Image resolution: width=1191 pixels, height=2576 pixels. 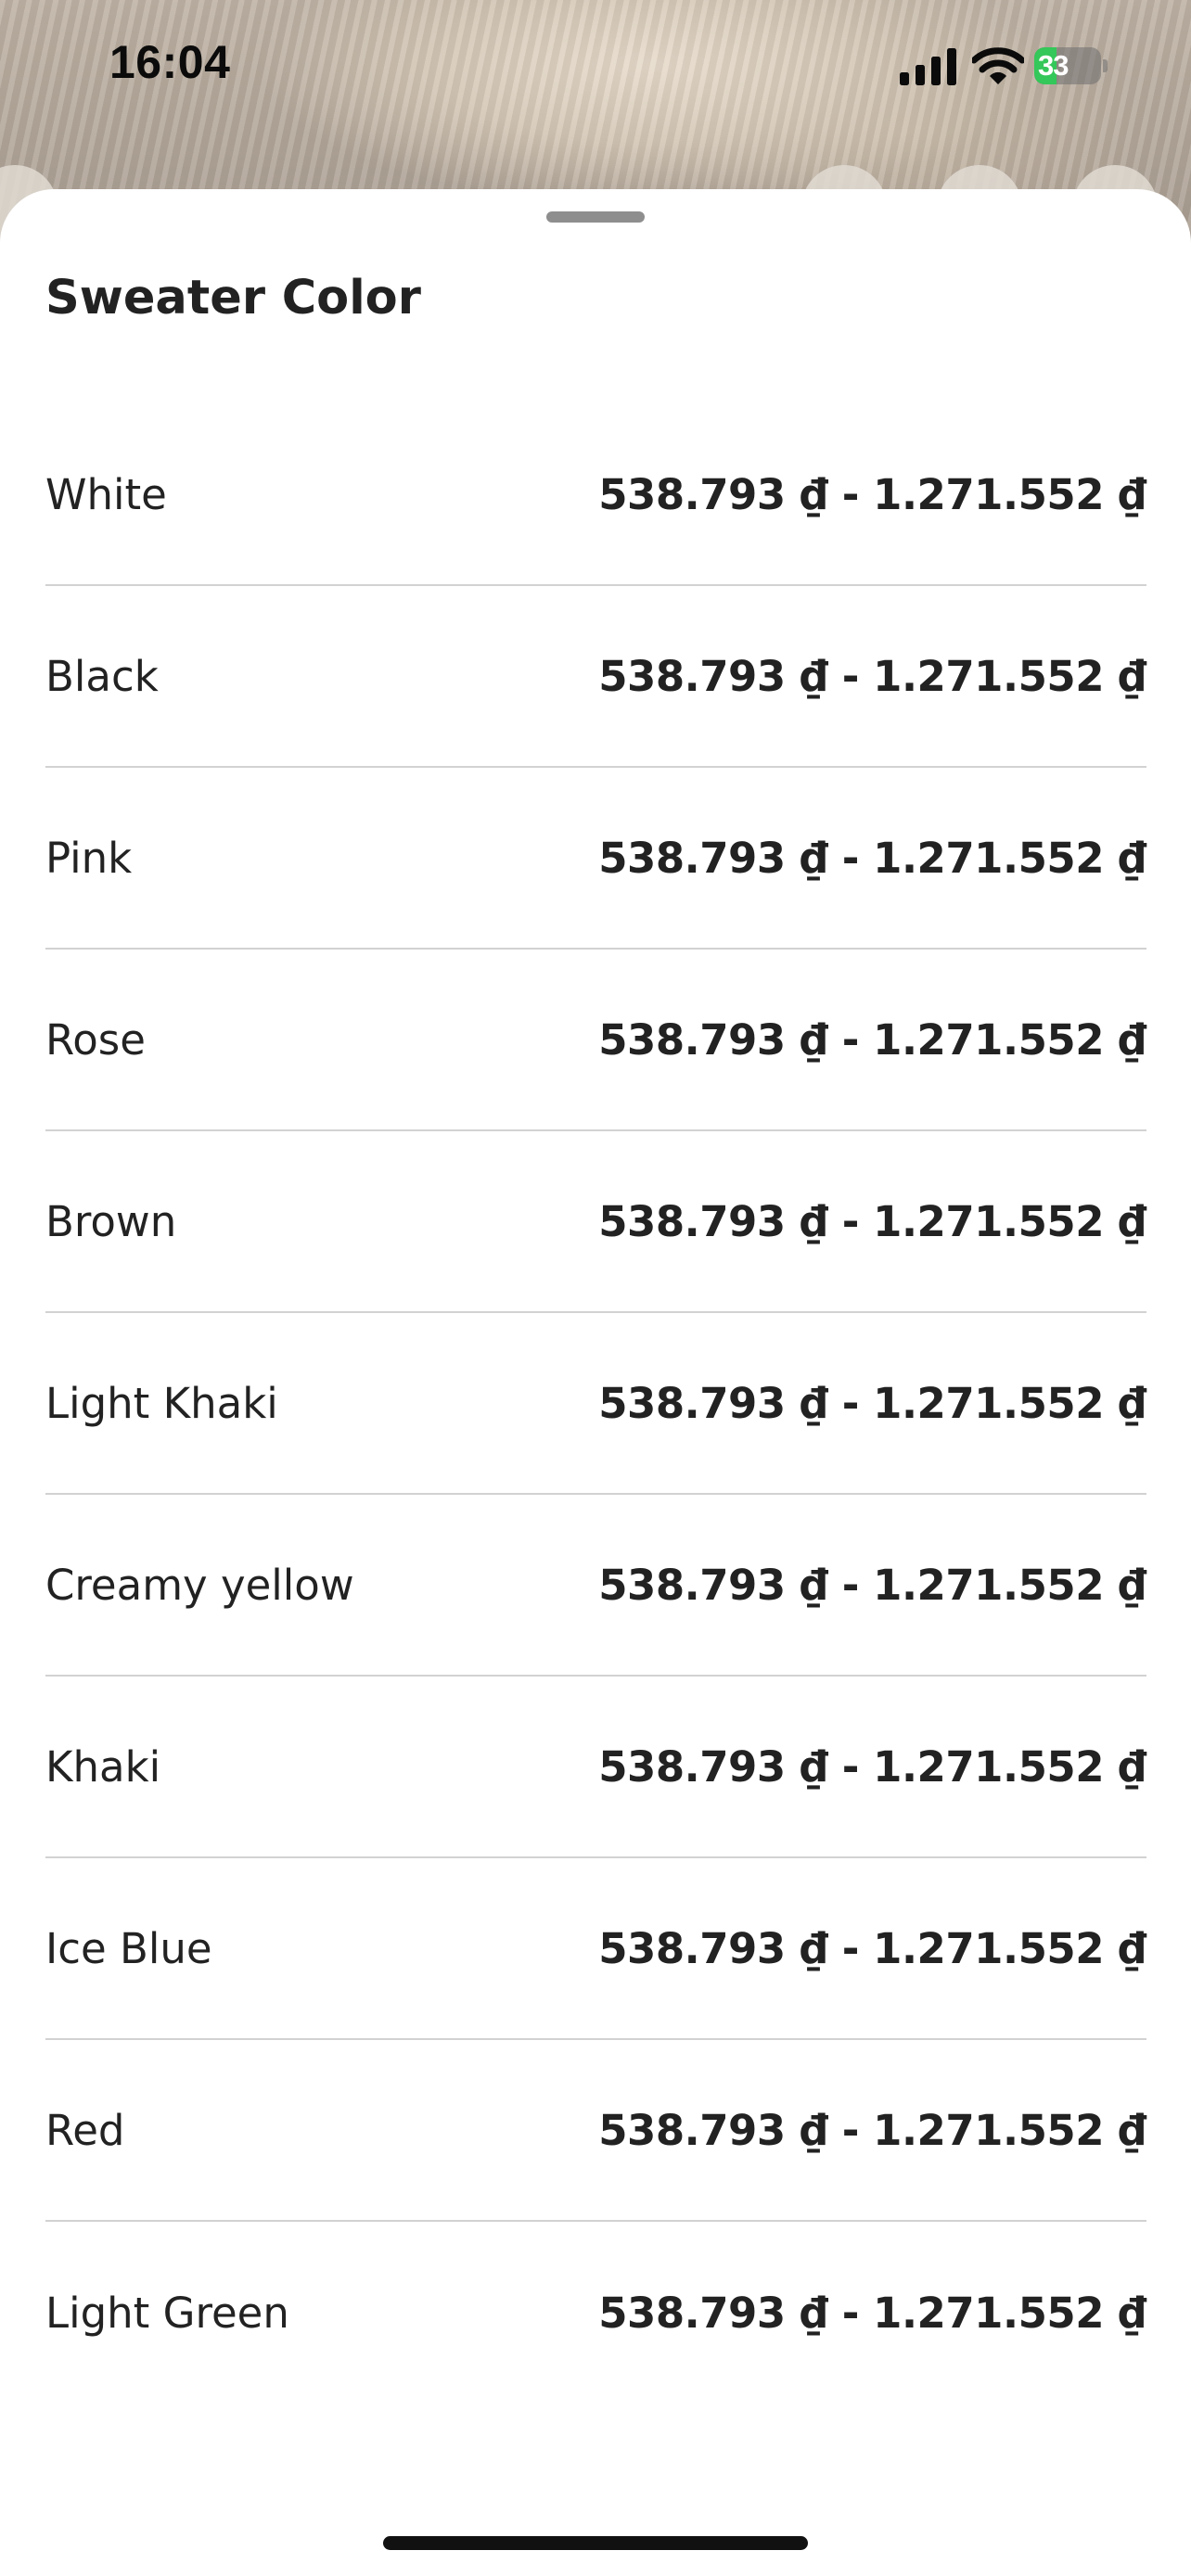 What do you see at coordinates (111, 1221) in the screenshot?
I see `option-name: Brown` at bounding box center [111, 1221].